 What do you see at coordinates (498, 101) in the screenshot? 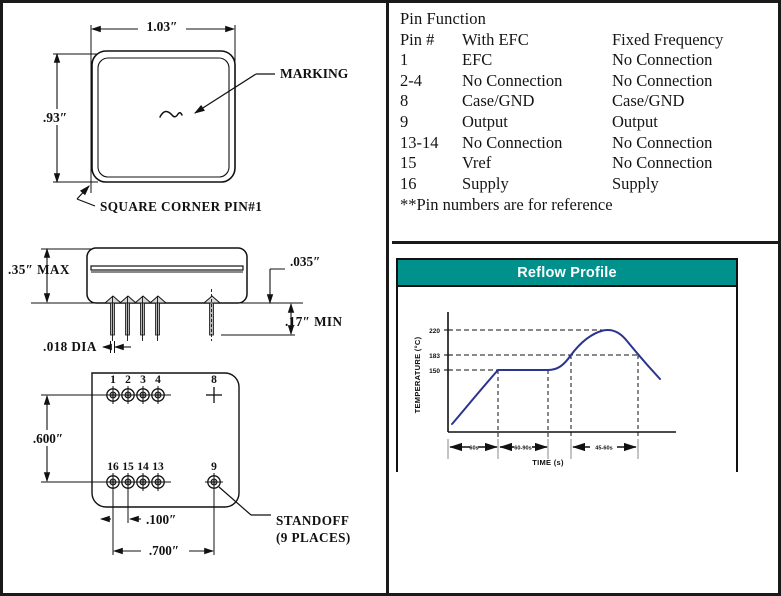
I see `cell-efc: Case/GND` at bounding box center [498, 101].